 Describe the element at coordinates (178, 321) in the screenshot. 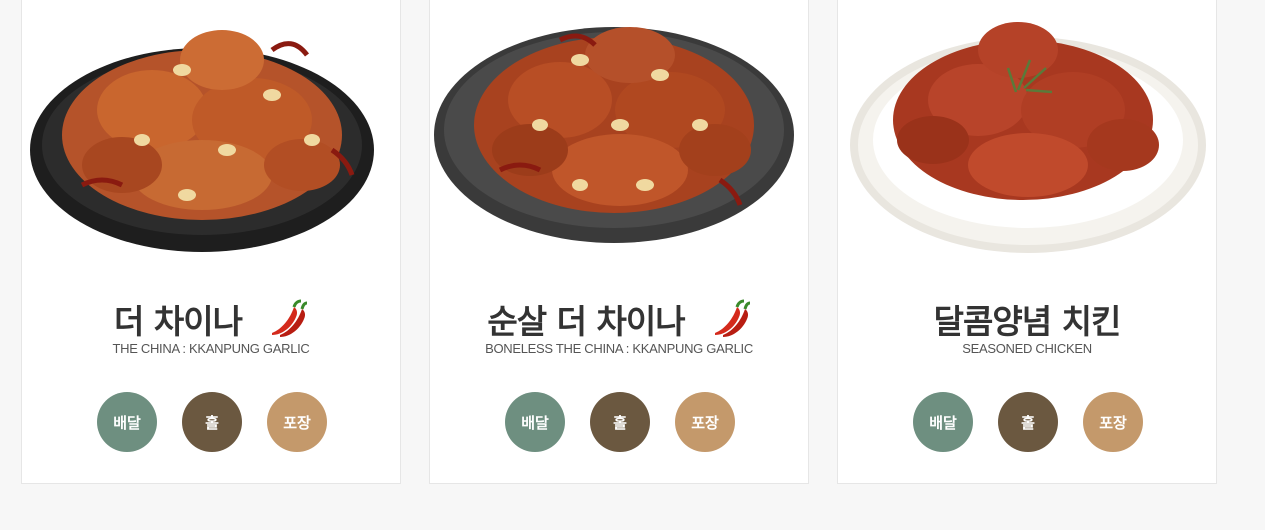

I see `menu-title: 더 차이나` at that location.